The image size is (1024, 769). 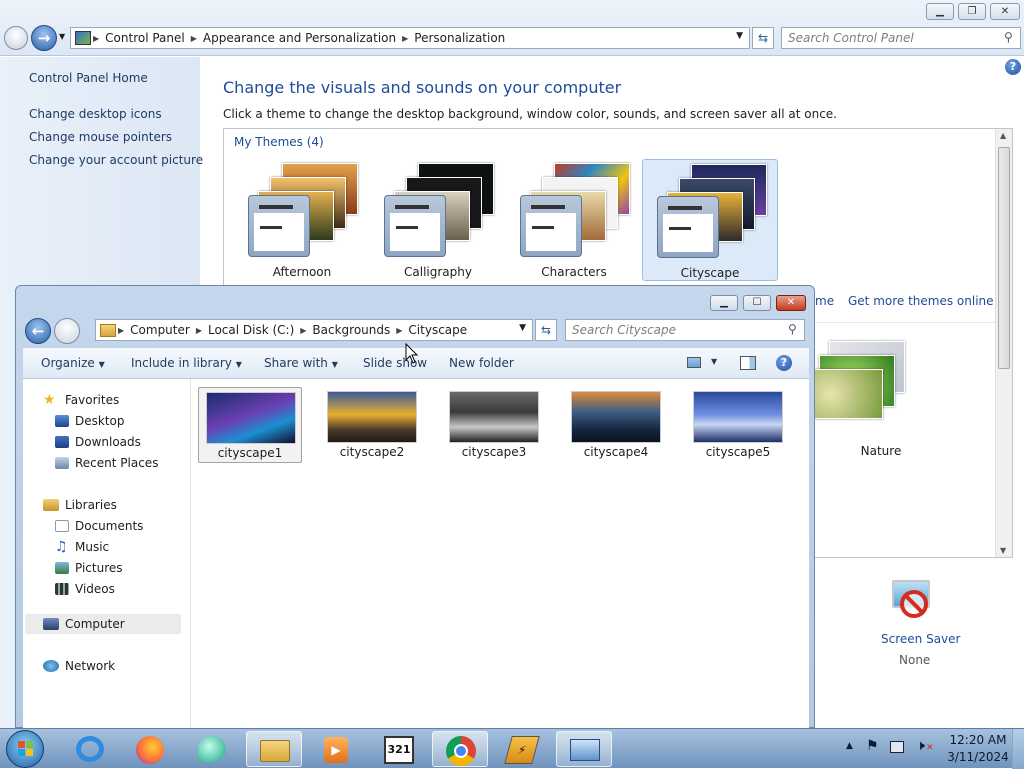 I want to click on image-thumbnail, so click(x=494, y=417).